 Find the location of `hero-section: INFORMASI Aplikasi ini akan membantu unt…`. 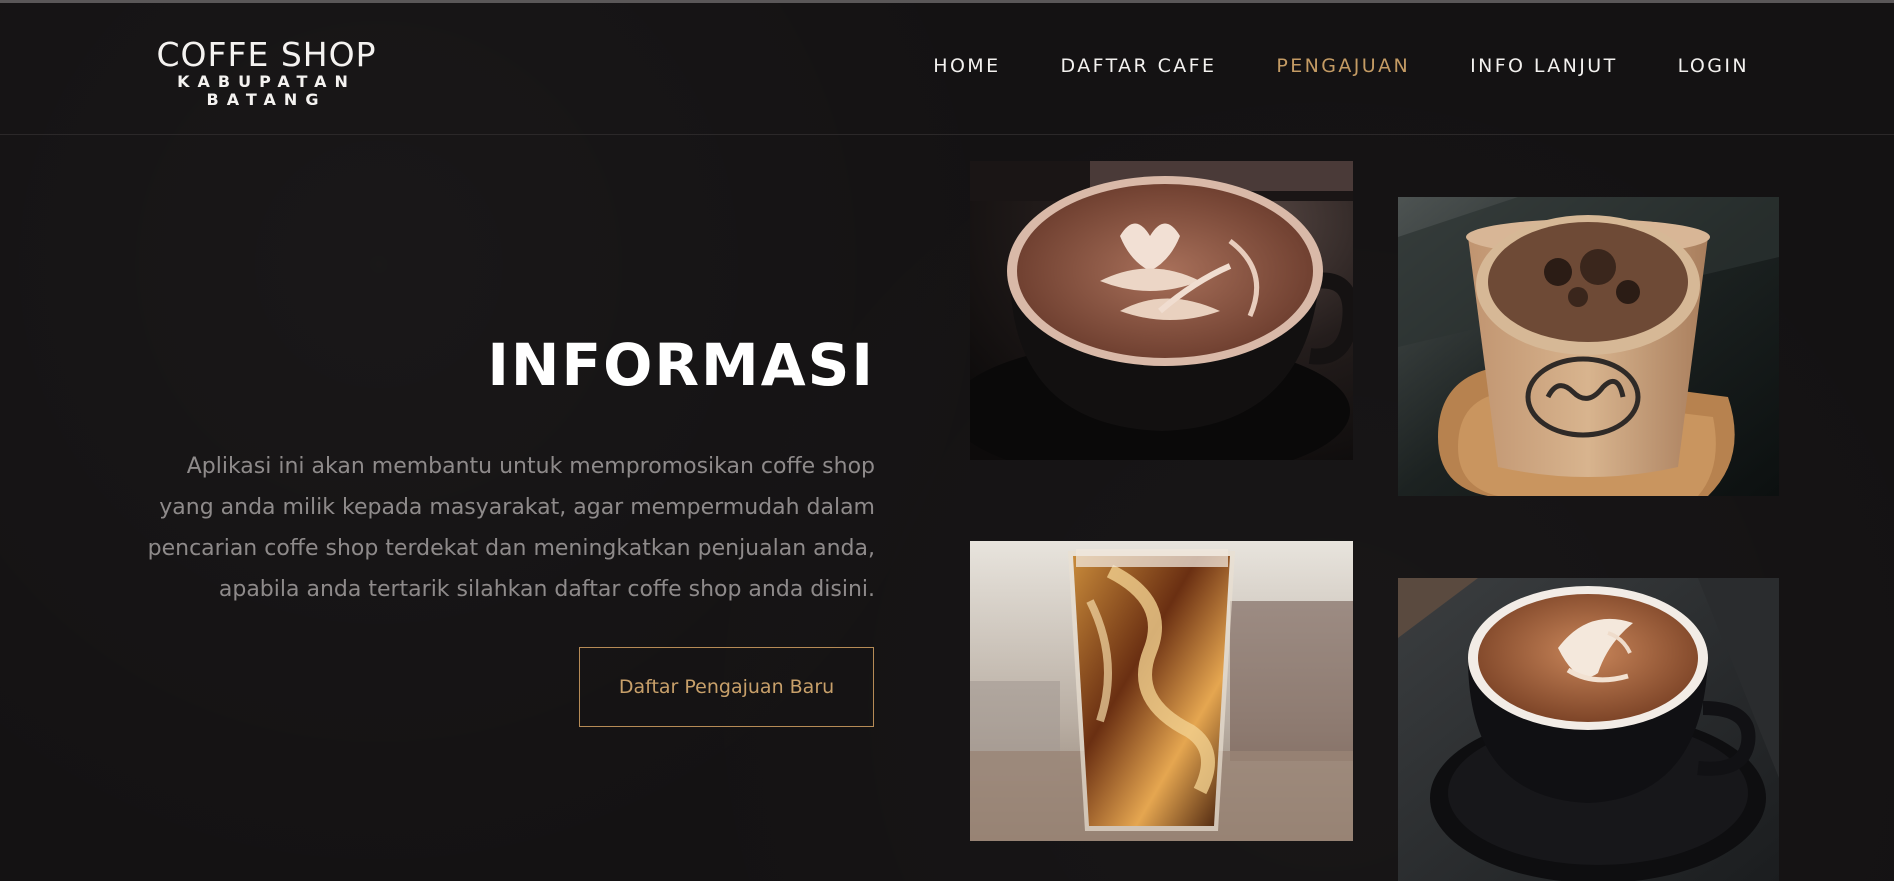

hero-section: INFORMASI Aplikasi ini akan membantu unt… is located at coordinates (492, 470).